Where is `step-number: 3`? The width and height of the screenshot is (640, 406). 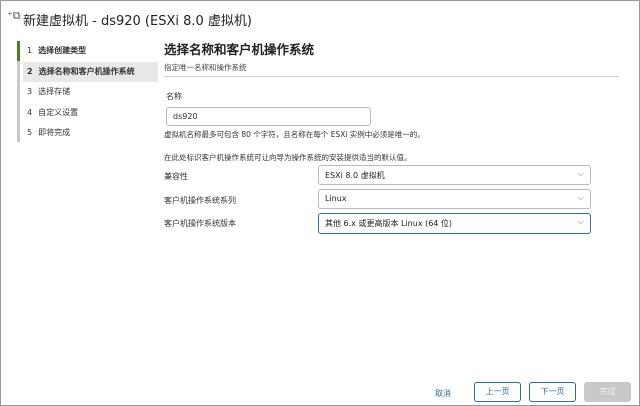
step-number: 3 is located at coordinates (30, 91).